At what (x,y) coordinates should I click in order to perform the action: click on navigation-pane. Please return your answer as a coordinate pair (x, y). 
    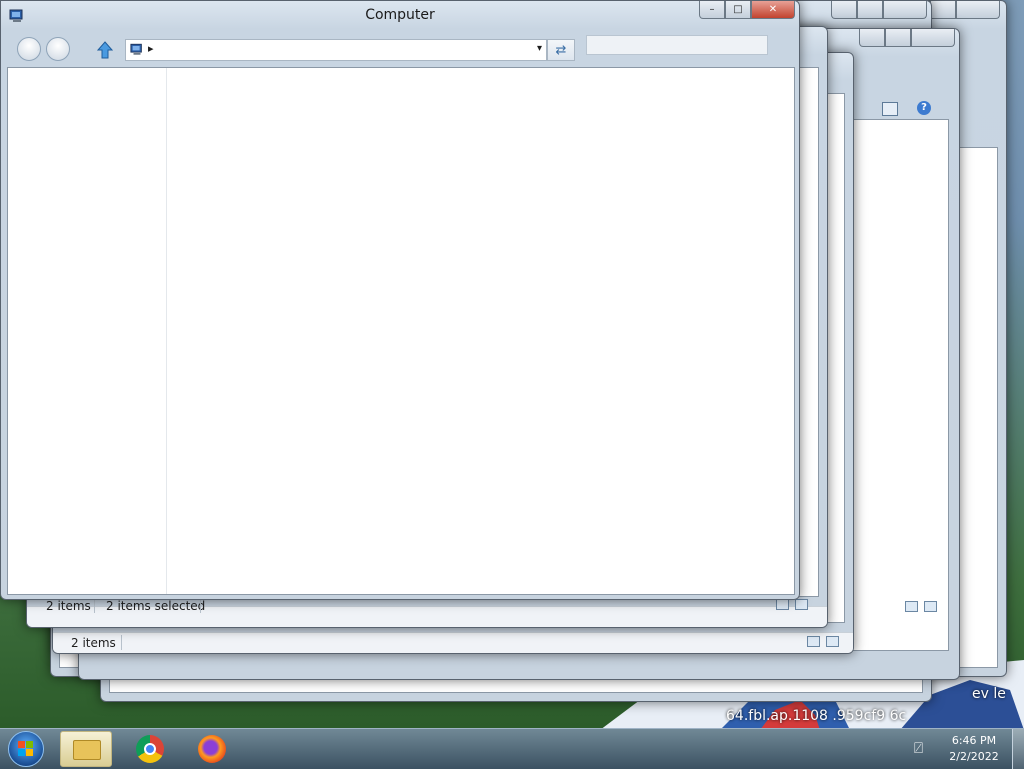
    Looking at the image, I should click on (87, 331).